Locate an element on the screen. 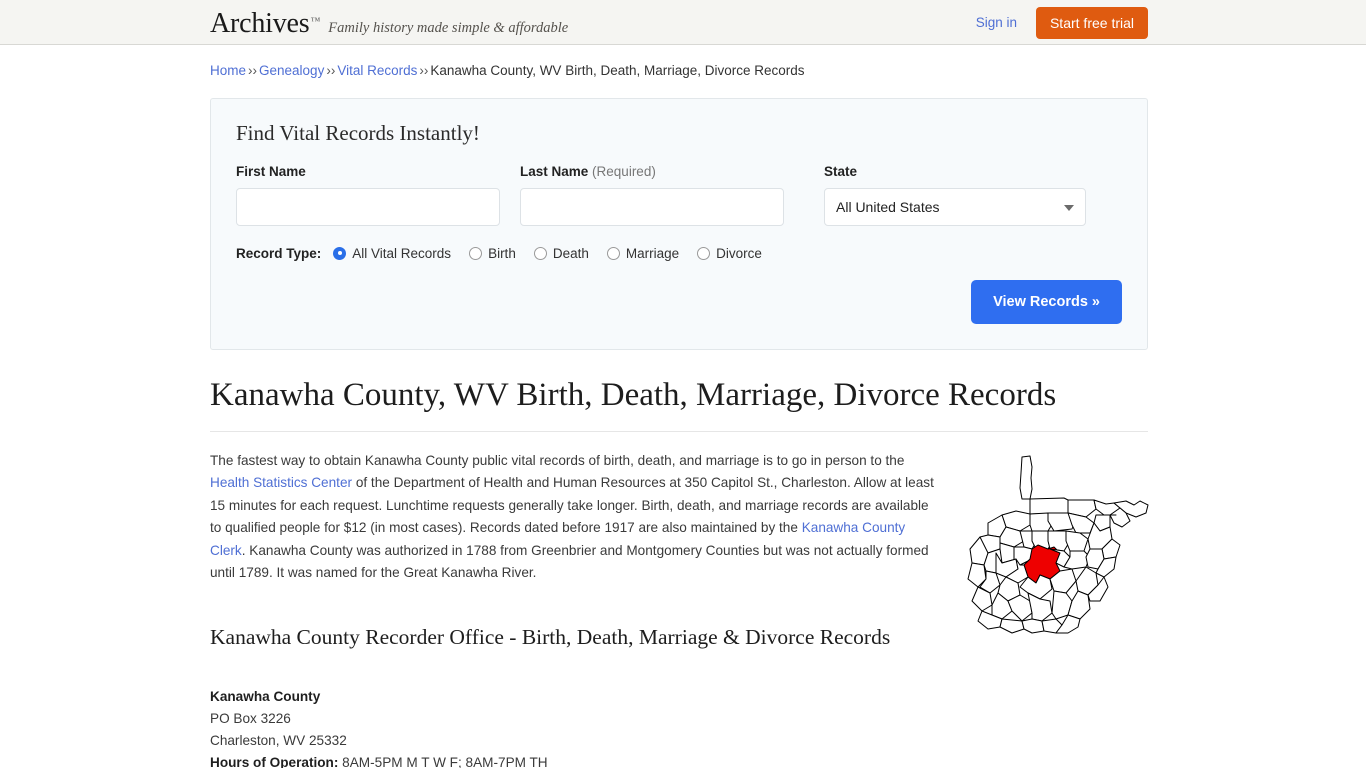 The width and height of the screenshot is (1366, 768). radio-all-vital-records: All Vital Records is located at coordinates (392, 253).